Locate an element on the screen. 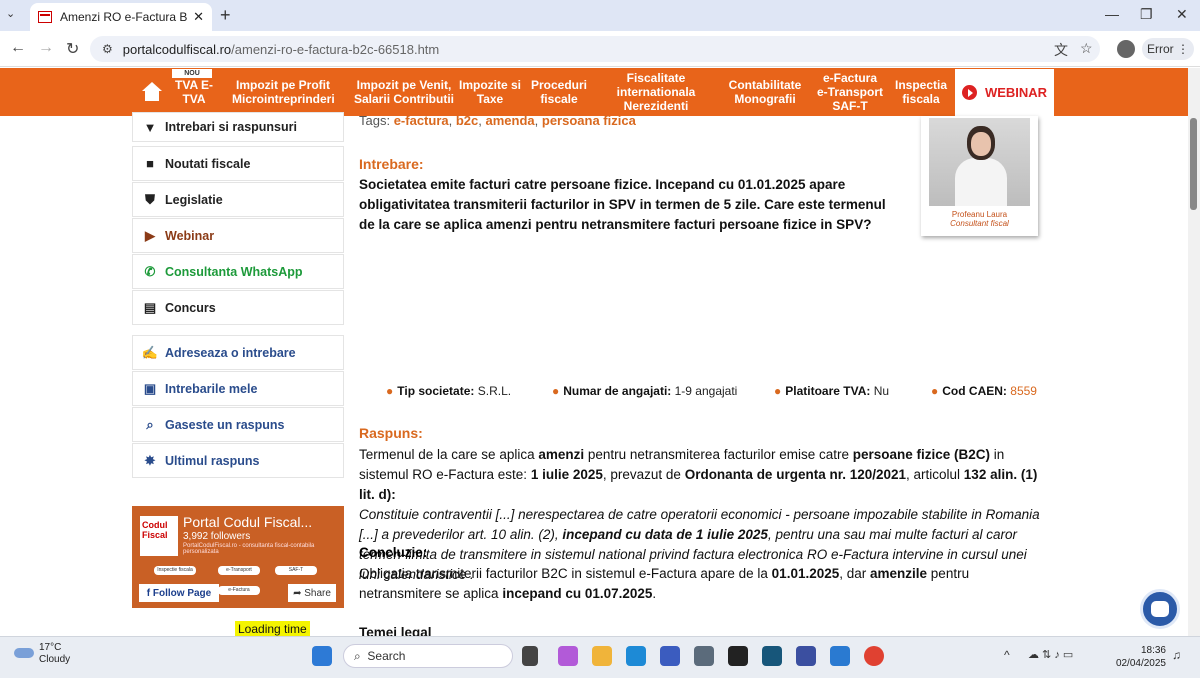  browser-tab: Amenzi RO e-Factura B2C | Fact ✕ is located at coordinates (121, 17).